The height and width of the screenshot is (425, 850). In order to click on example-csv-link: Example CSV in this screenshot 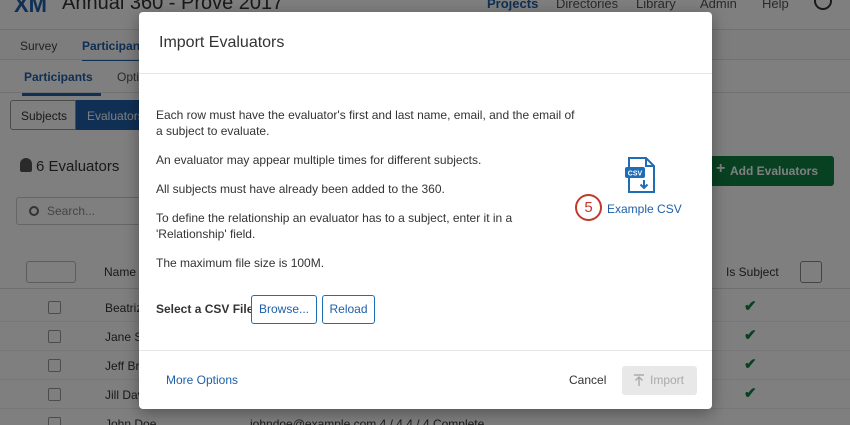, I will do `click(644, 209)`.